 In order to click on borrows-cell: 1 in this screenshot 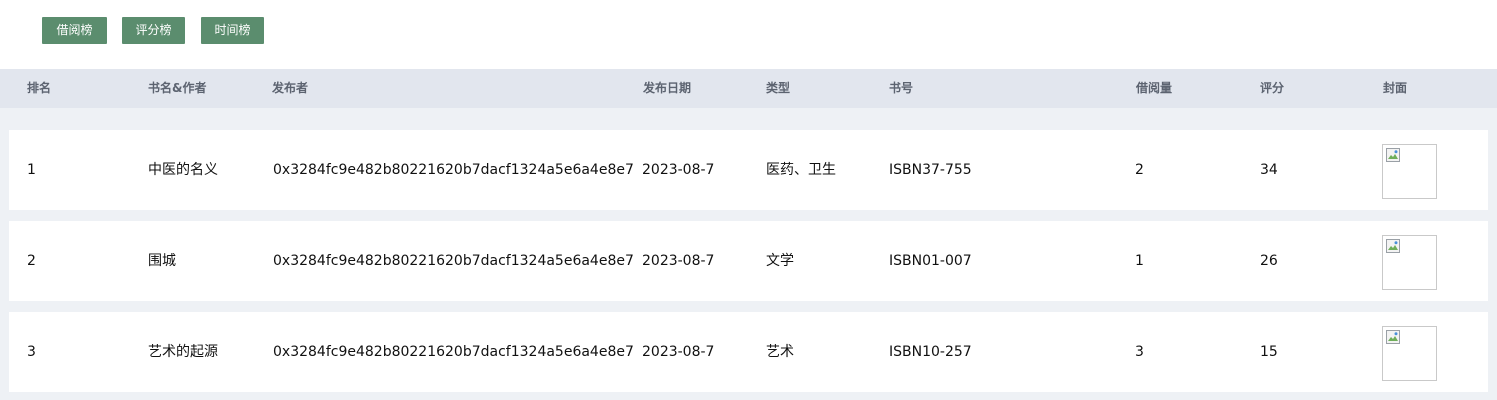, I will do `click(1139, 261)`.